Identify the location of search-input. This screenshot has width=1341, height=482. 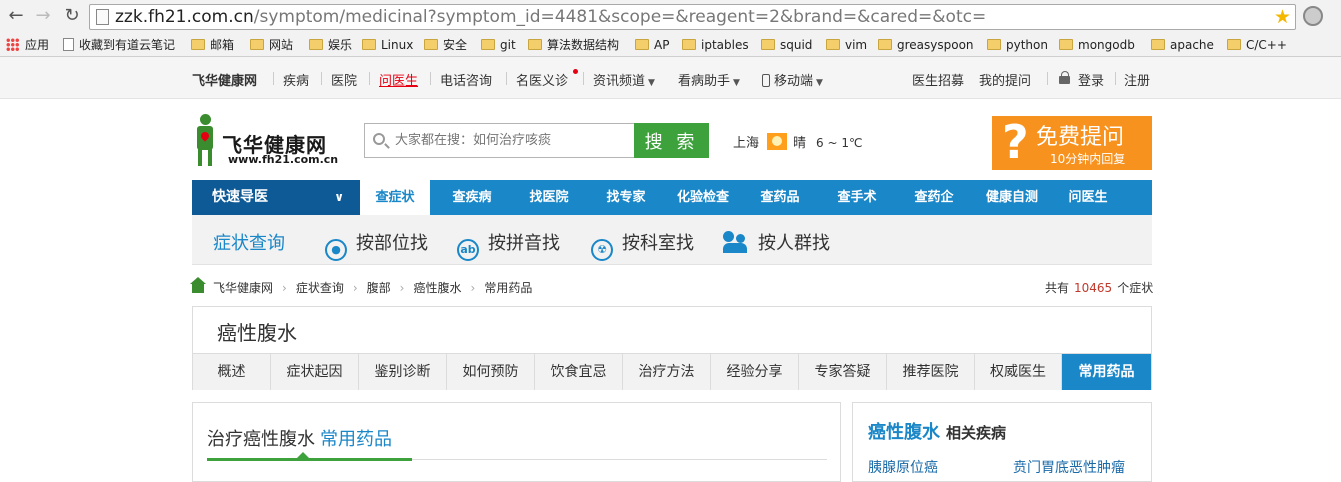
(499, 140).